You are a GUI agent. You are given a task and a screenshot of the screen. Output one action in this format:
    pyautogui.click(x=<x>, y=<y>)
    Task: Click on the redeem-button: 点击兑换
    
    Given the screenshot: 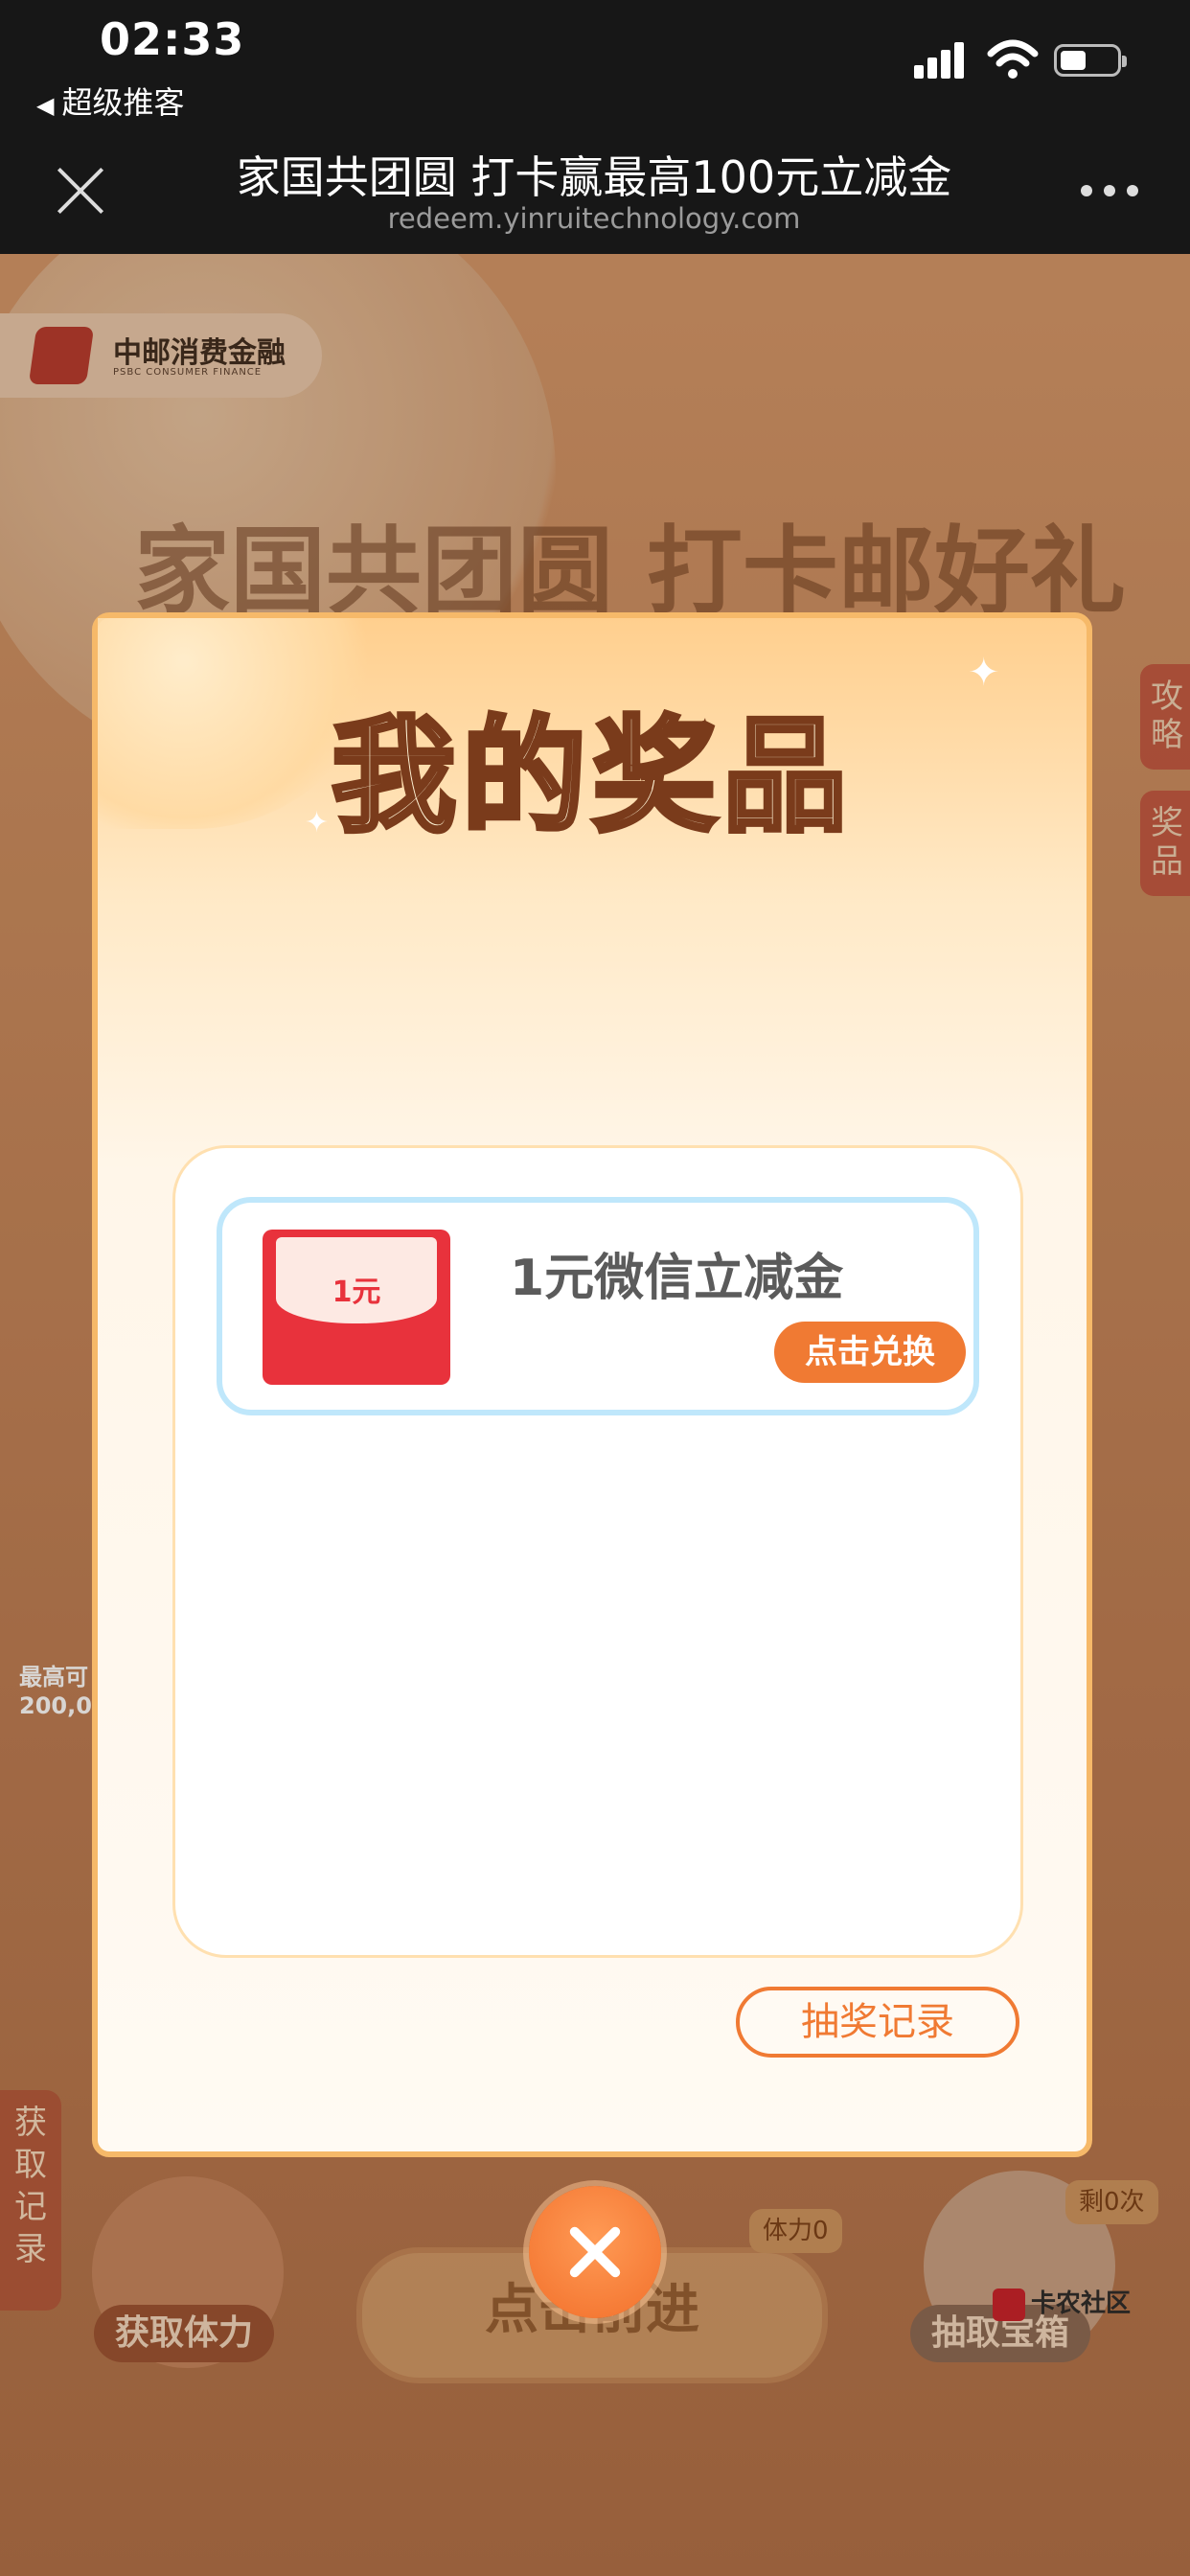 What is the action you would take?
    pyautogui.click(x=870, y=1352)
    